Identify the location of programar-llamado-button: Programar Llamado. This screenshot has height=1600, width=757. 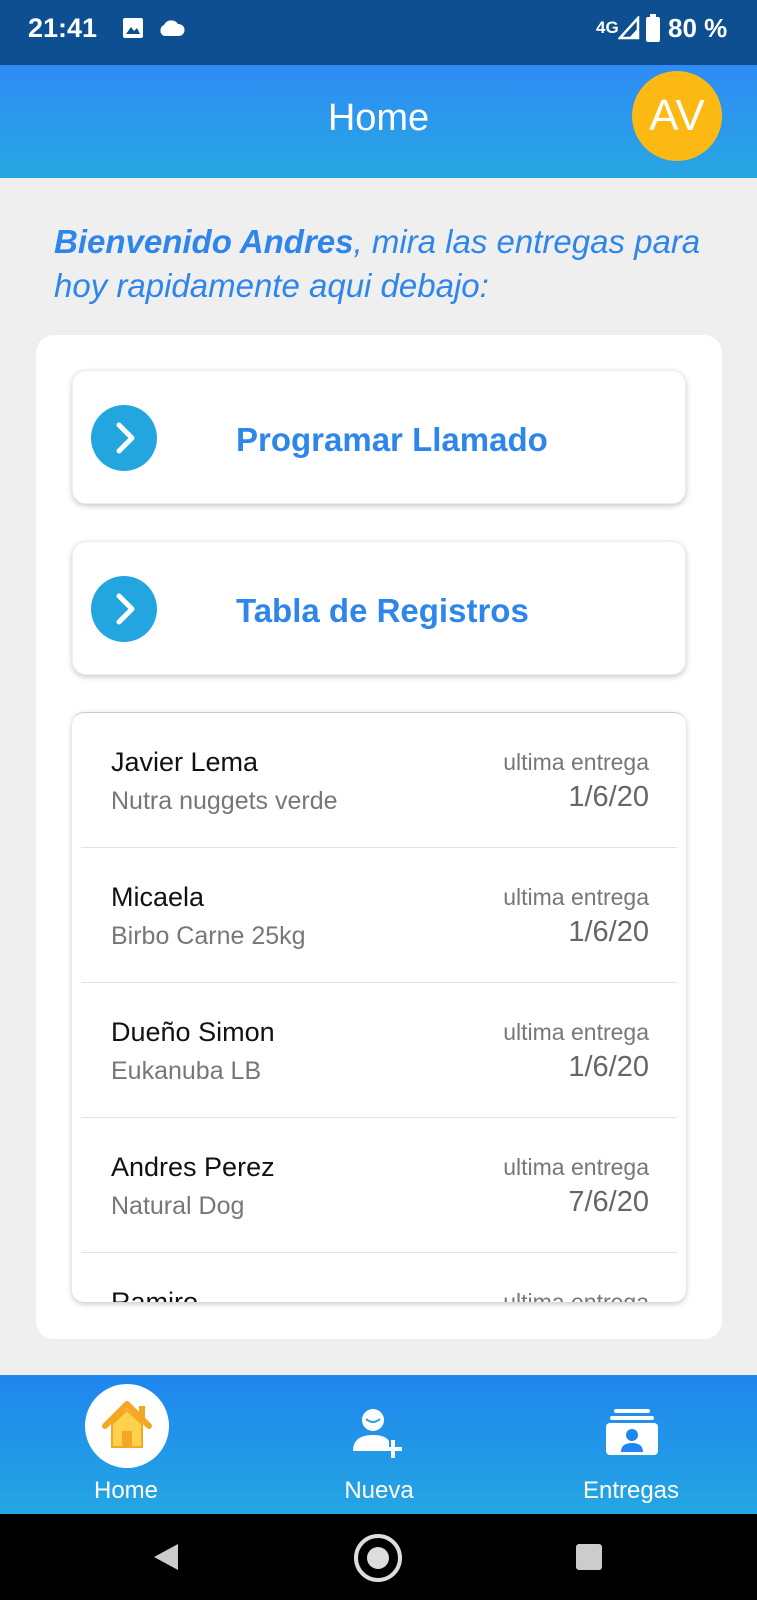
(379, 437).